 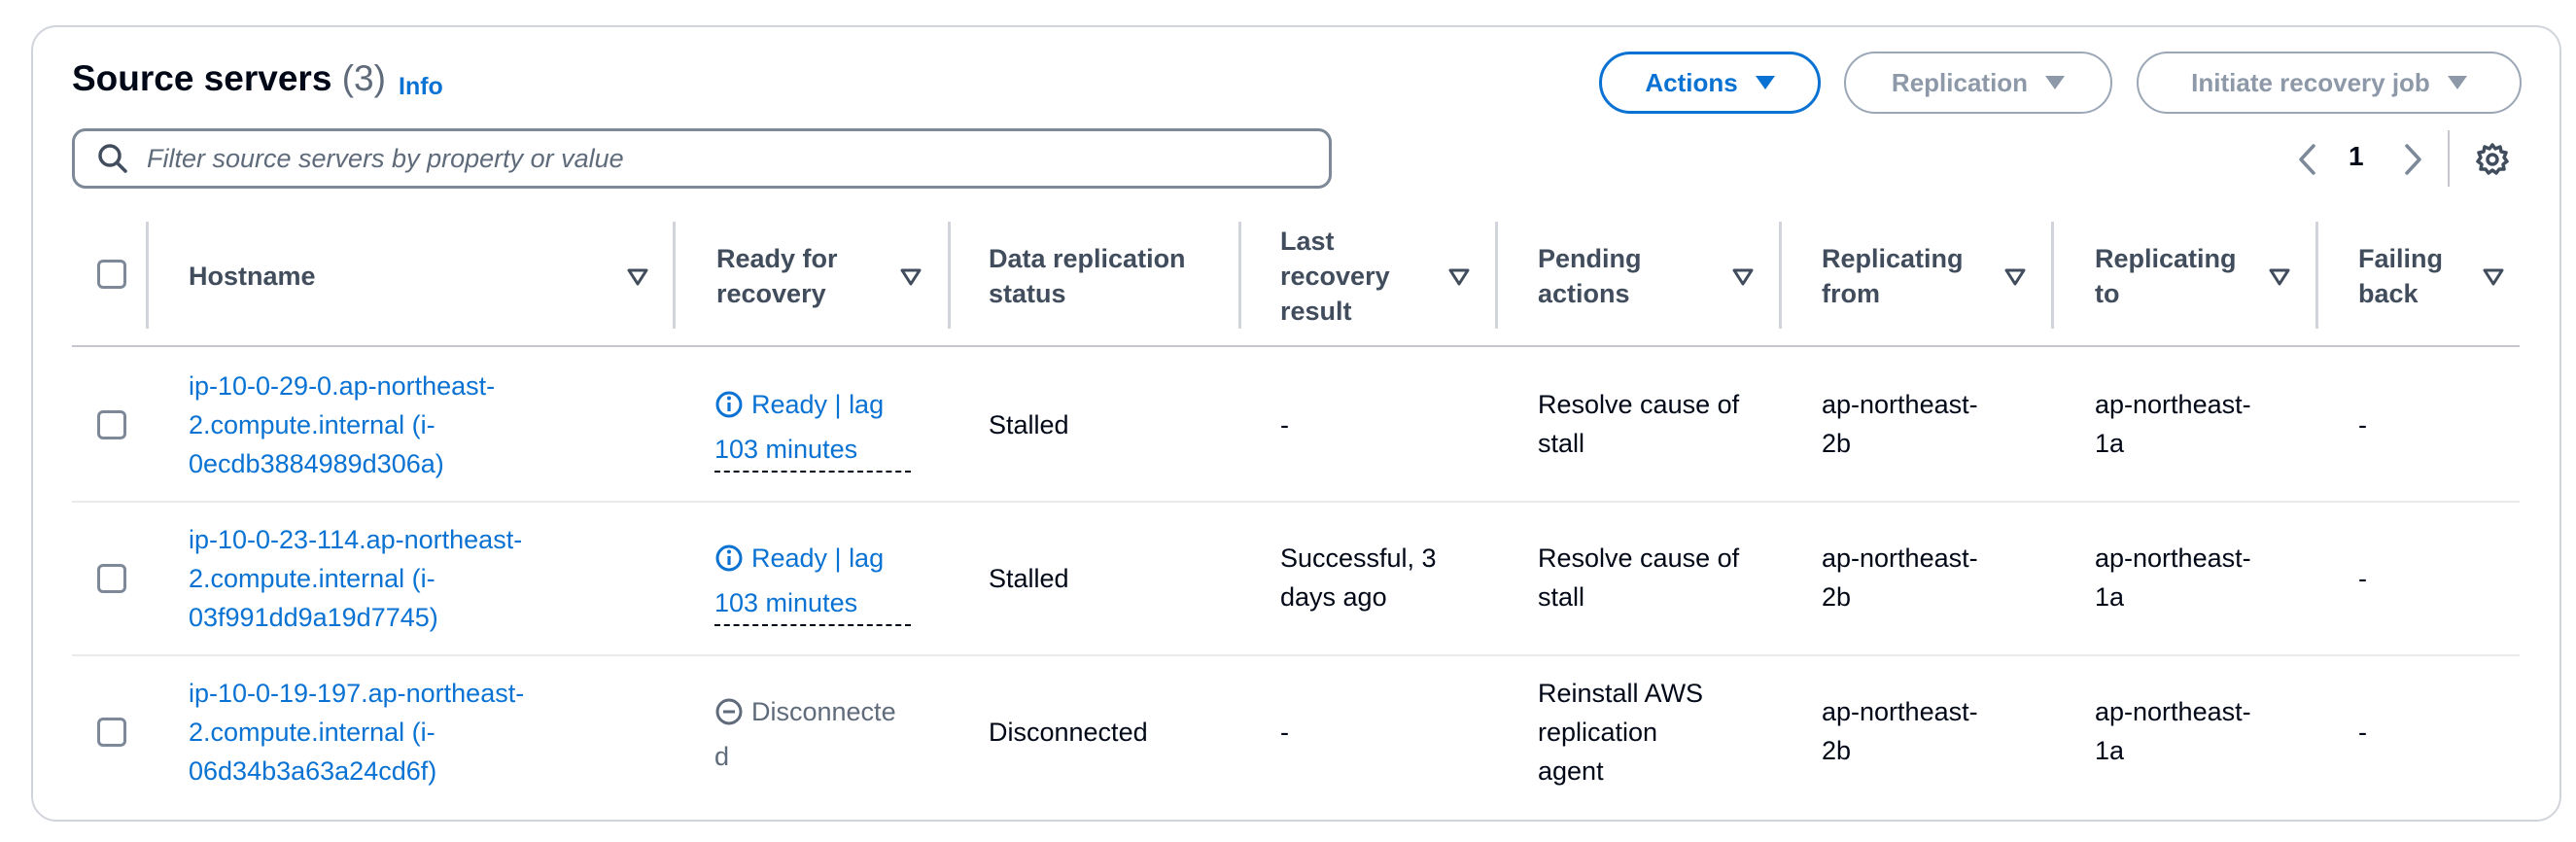 I want to click on table-header-divider, so click(x=1296, y=346).